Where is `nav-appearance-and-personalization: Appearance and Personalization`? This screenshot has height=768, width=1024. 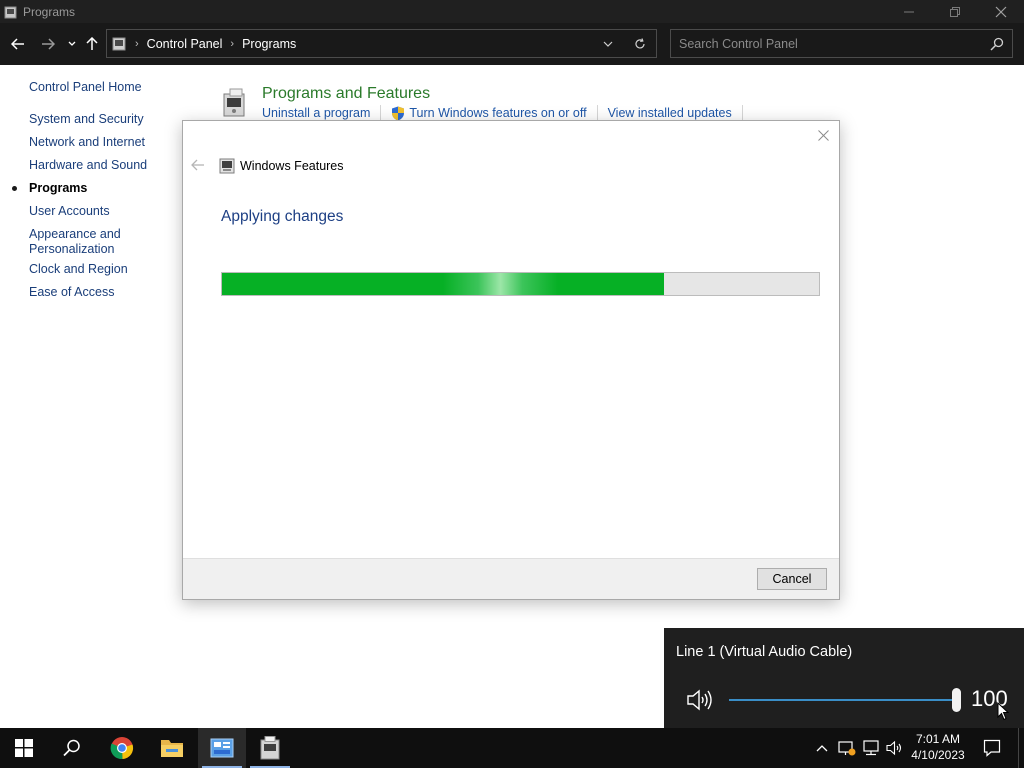
nav-appearance-and-personalization: Appearance and Personalization is located at coordinates (79, 242).